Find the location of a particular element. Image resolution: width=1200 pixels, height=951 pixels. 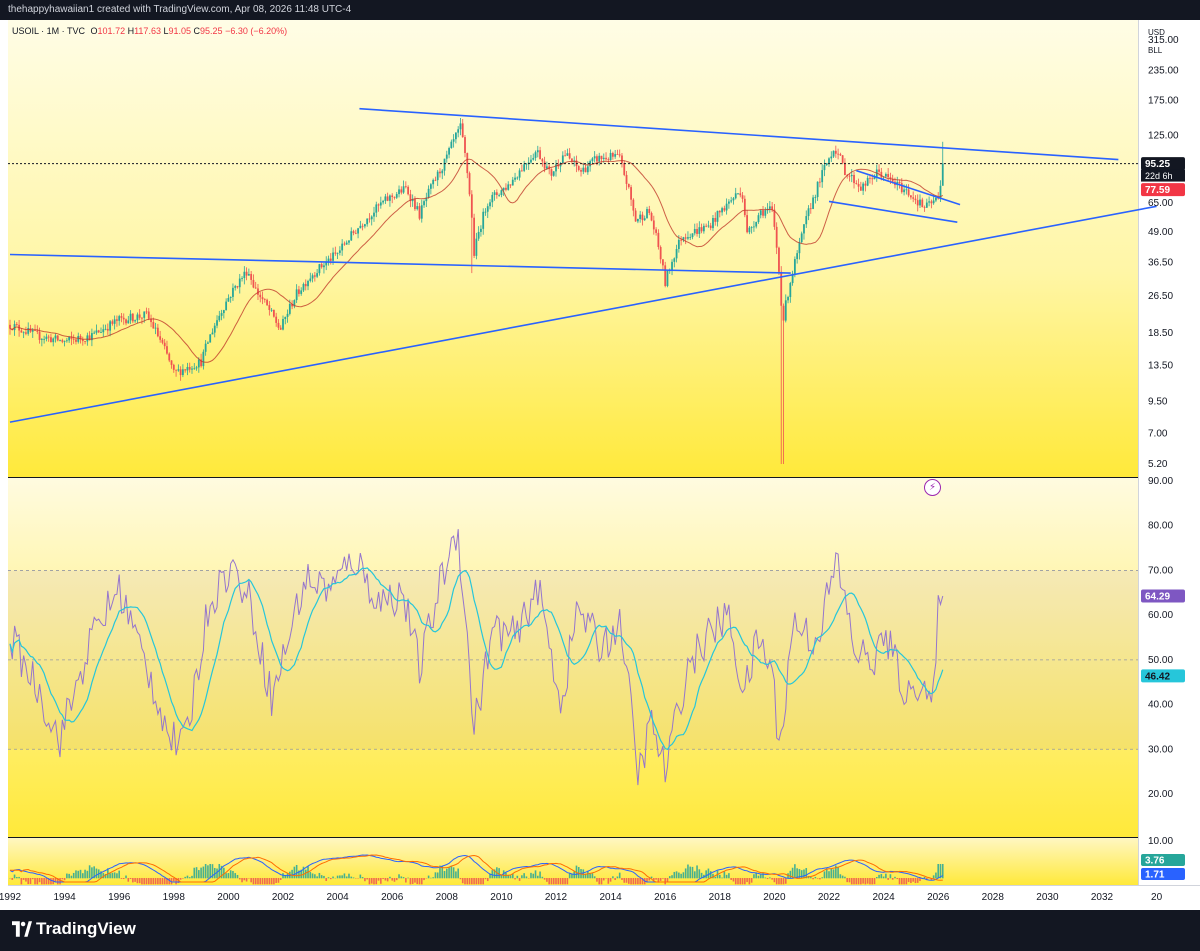

macd-pane-background is located at coordinates (573, 861).